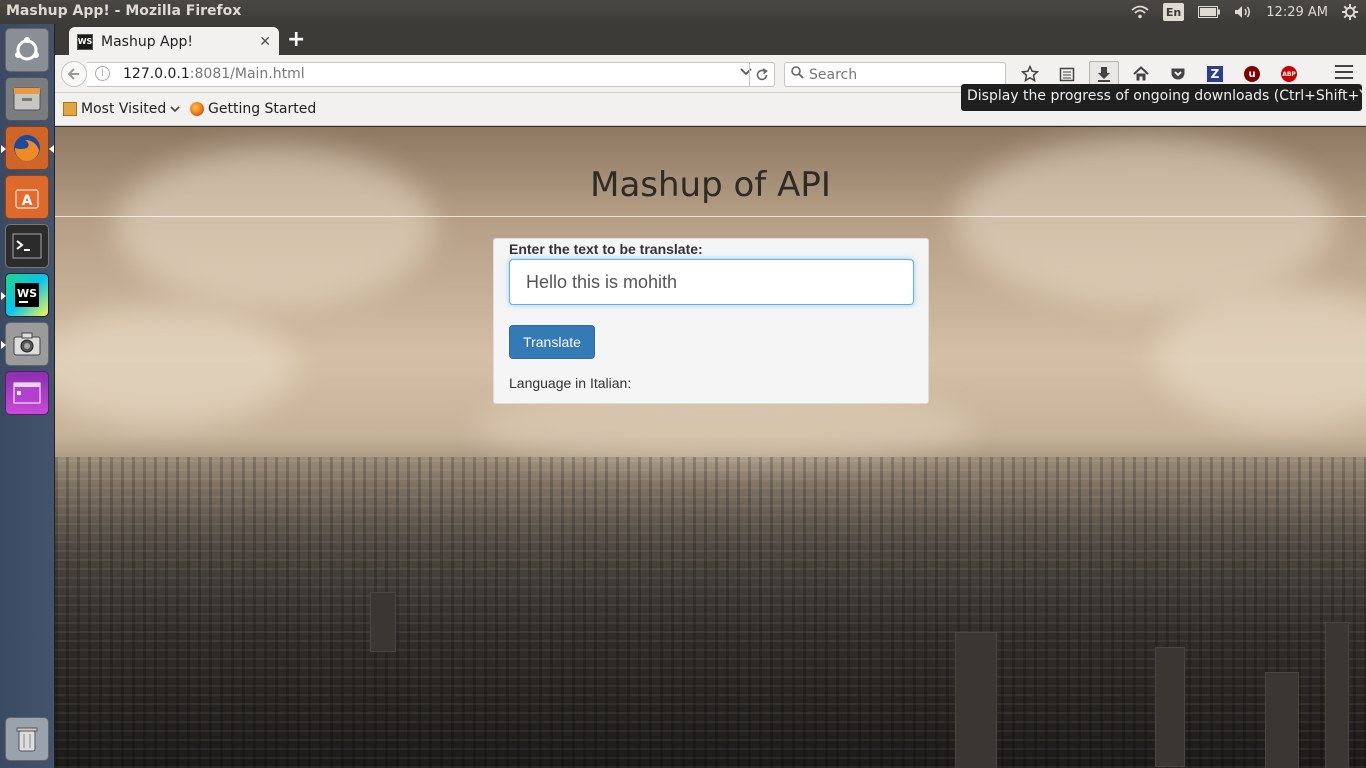  I want to click on webstorm-icon: WS, so click(25, 295).